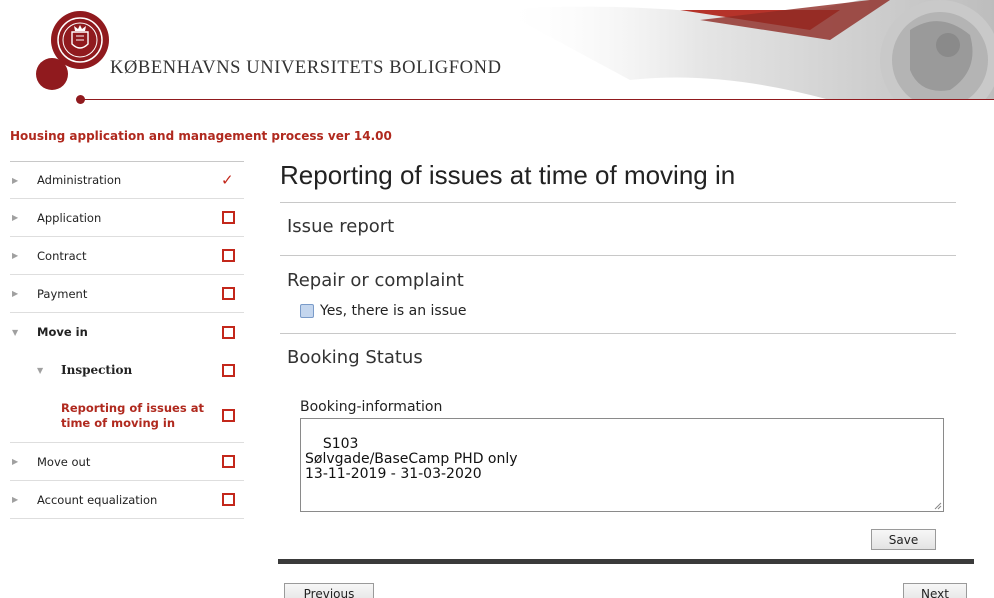 Image resolution: width=994 pixels, height=598 pixels. Describe the element at coordinates (626, 561) in the screenshot. I see `footer-divider` at that location.